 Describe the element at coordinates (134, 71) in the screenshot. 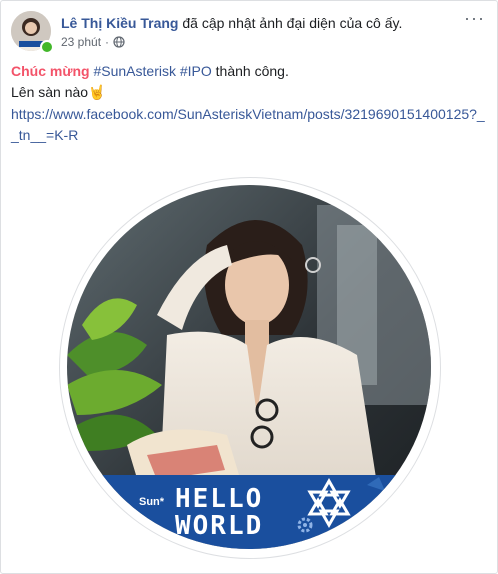

I see `hashtag-sunasterisk: #SunAsterisk` at that location.